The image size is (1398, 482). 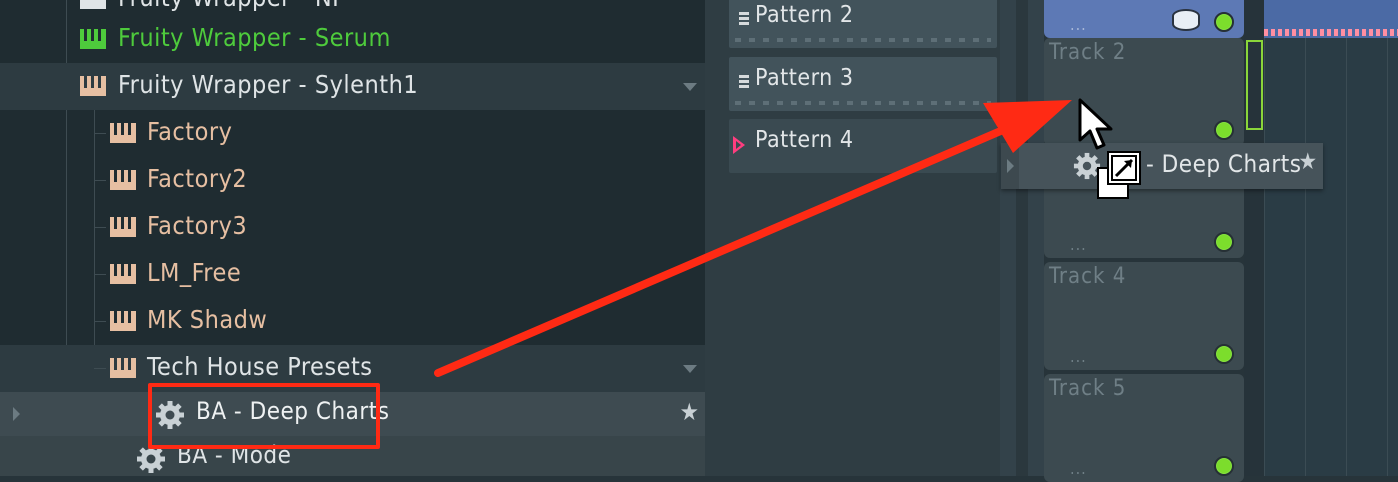 I want to click on track-name: Track 5, so click(x=1088, y=388).